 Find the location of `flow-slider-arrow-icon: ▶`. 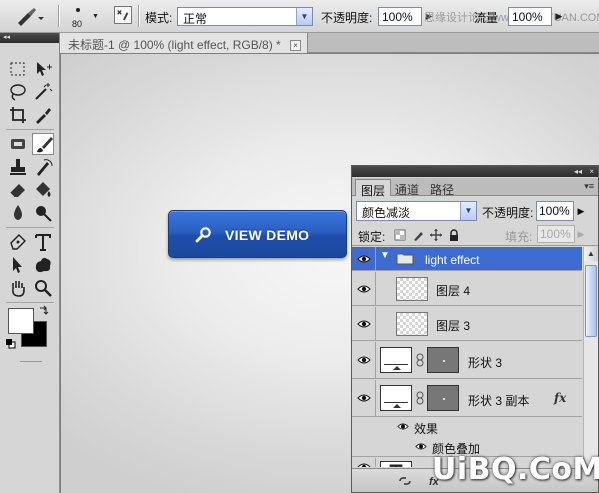

flow-slider-arrow-icon: ▶ is located at coordinates (559, 16).